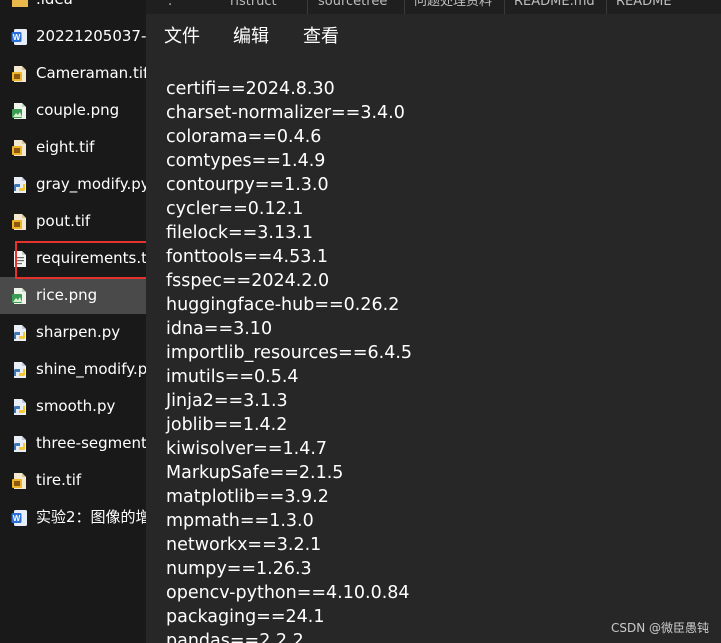  Describe the element at coordinates (91, 443) in the screenshot. I see `file-name-label: three-segment` at that location.